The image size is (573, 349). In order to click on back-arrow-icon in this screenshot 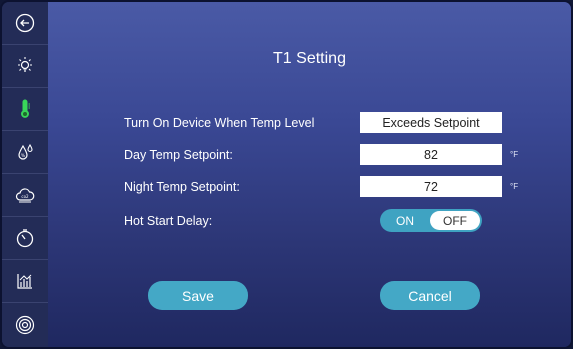, I will do `click(25, 23)`.